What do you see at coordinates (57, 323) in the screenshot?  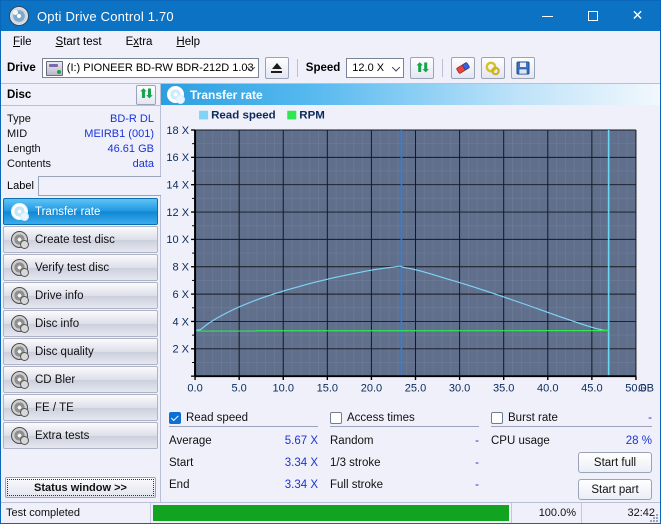 I see `sidebar-item-label: Disc info` at bounding box center [57, 323].